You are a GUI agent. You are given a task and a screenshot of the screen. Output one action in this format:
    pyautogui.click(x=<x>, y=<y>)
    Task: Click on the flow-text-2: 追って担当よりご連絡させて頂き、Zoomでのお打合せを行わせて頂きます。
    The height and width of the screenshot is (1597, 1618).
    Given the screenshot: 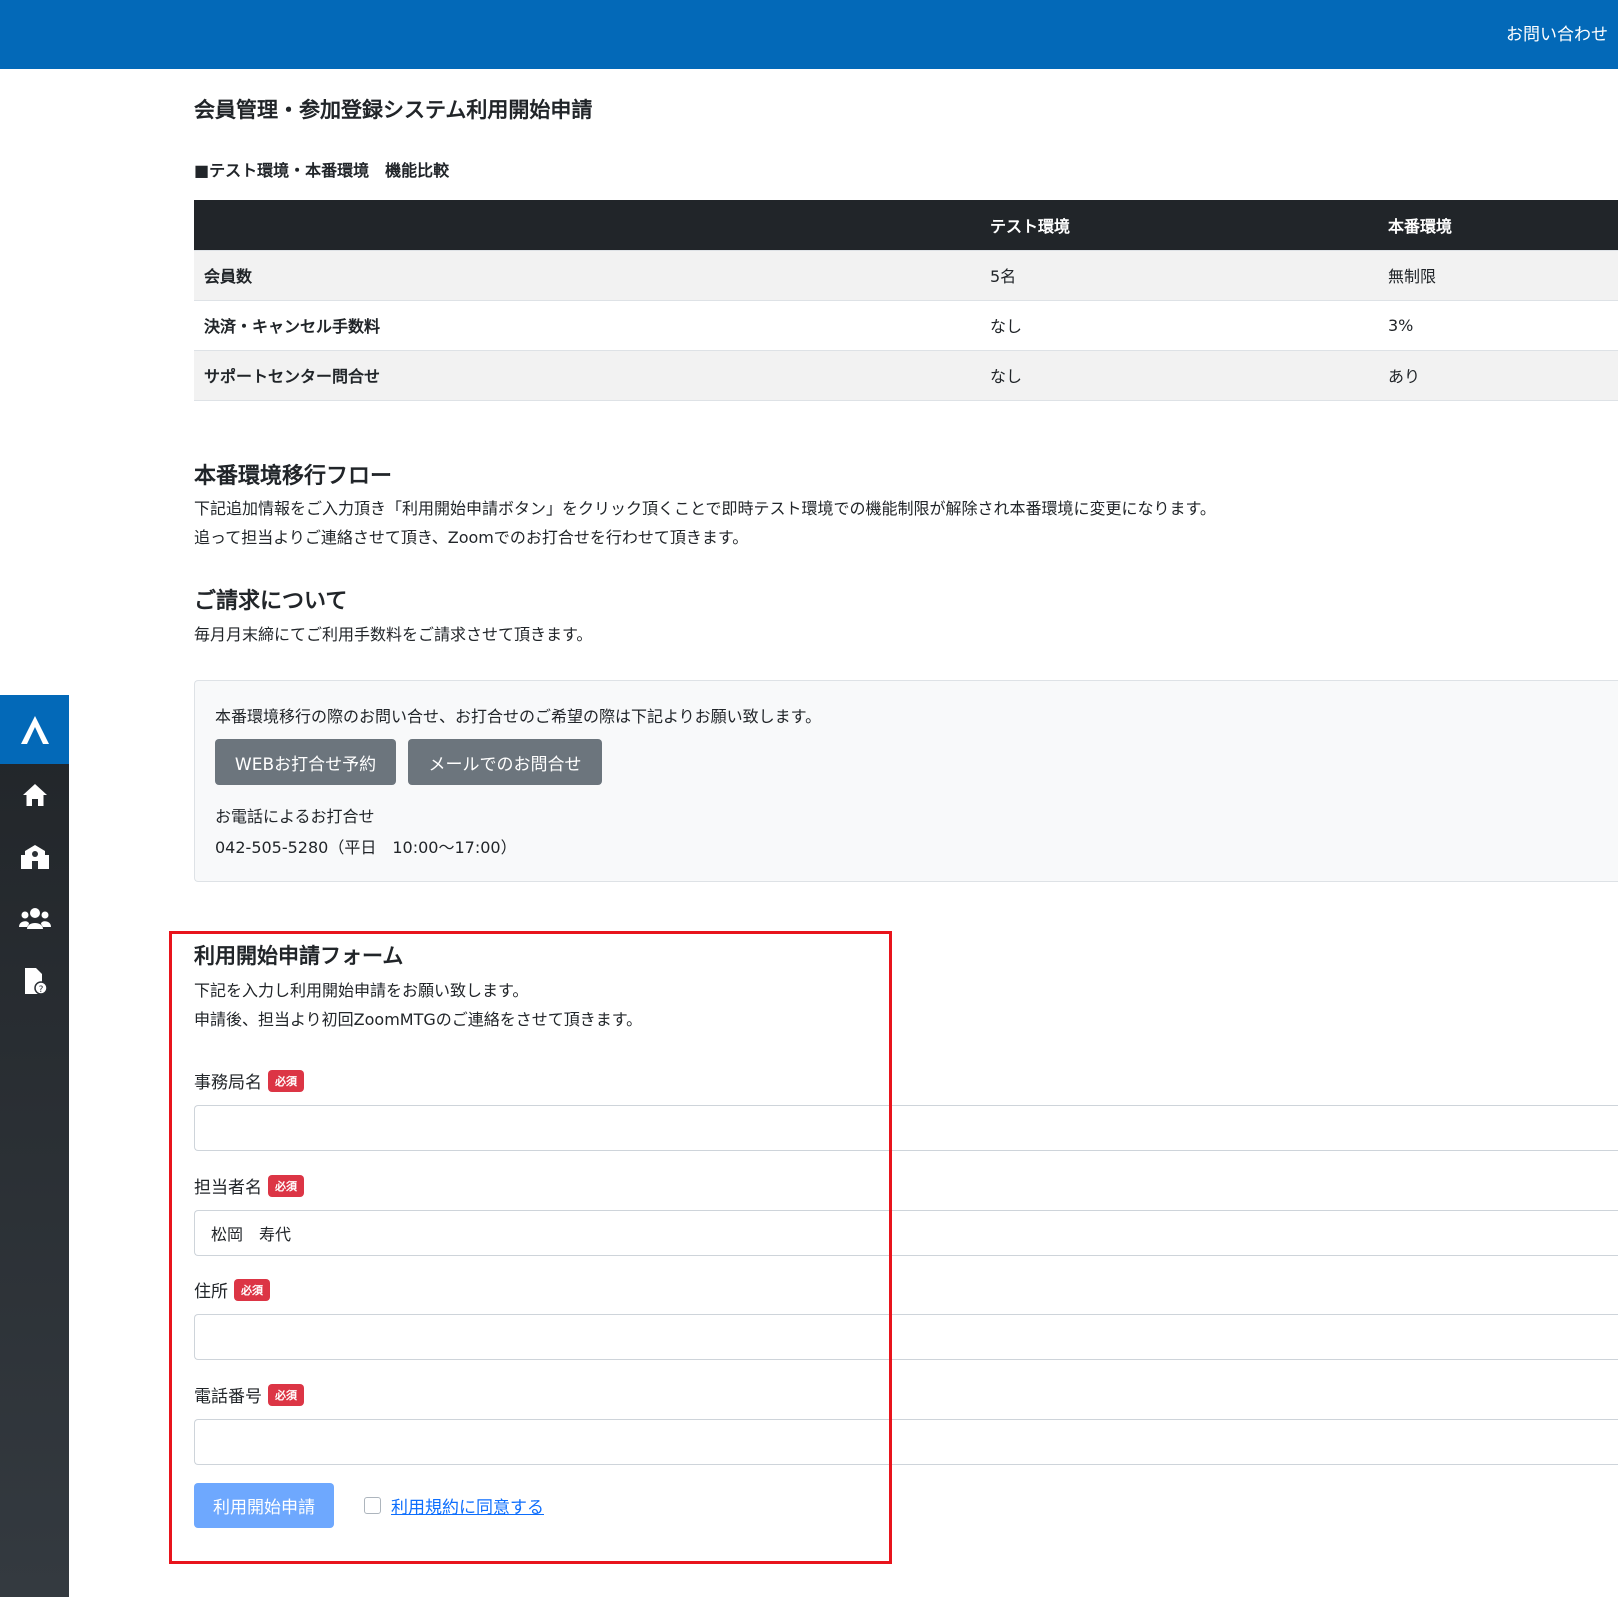 What is the action you would take?
    pyautogui.click(x=471, y=537)
    